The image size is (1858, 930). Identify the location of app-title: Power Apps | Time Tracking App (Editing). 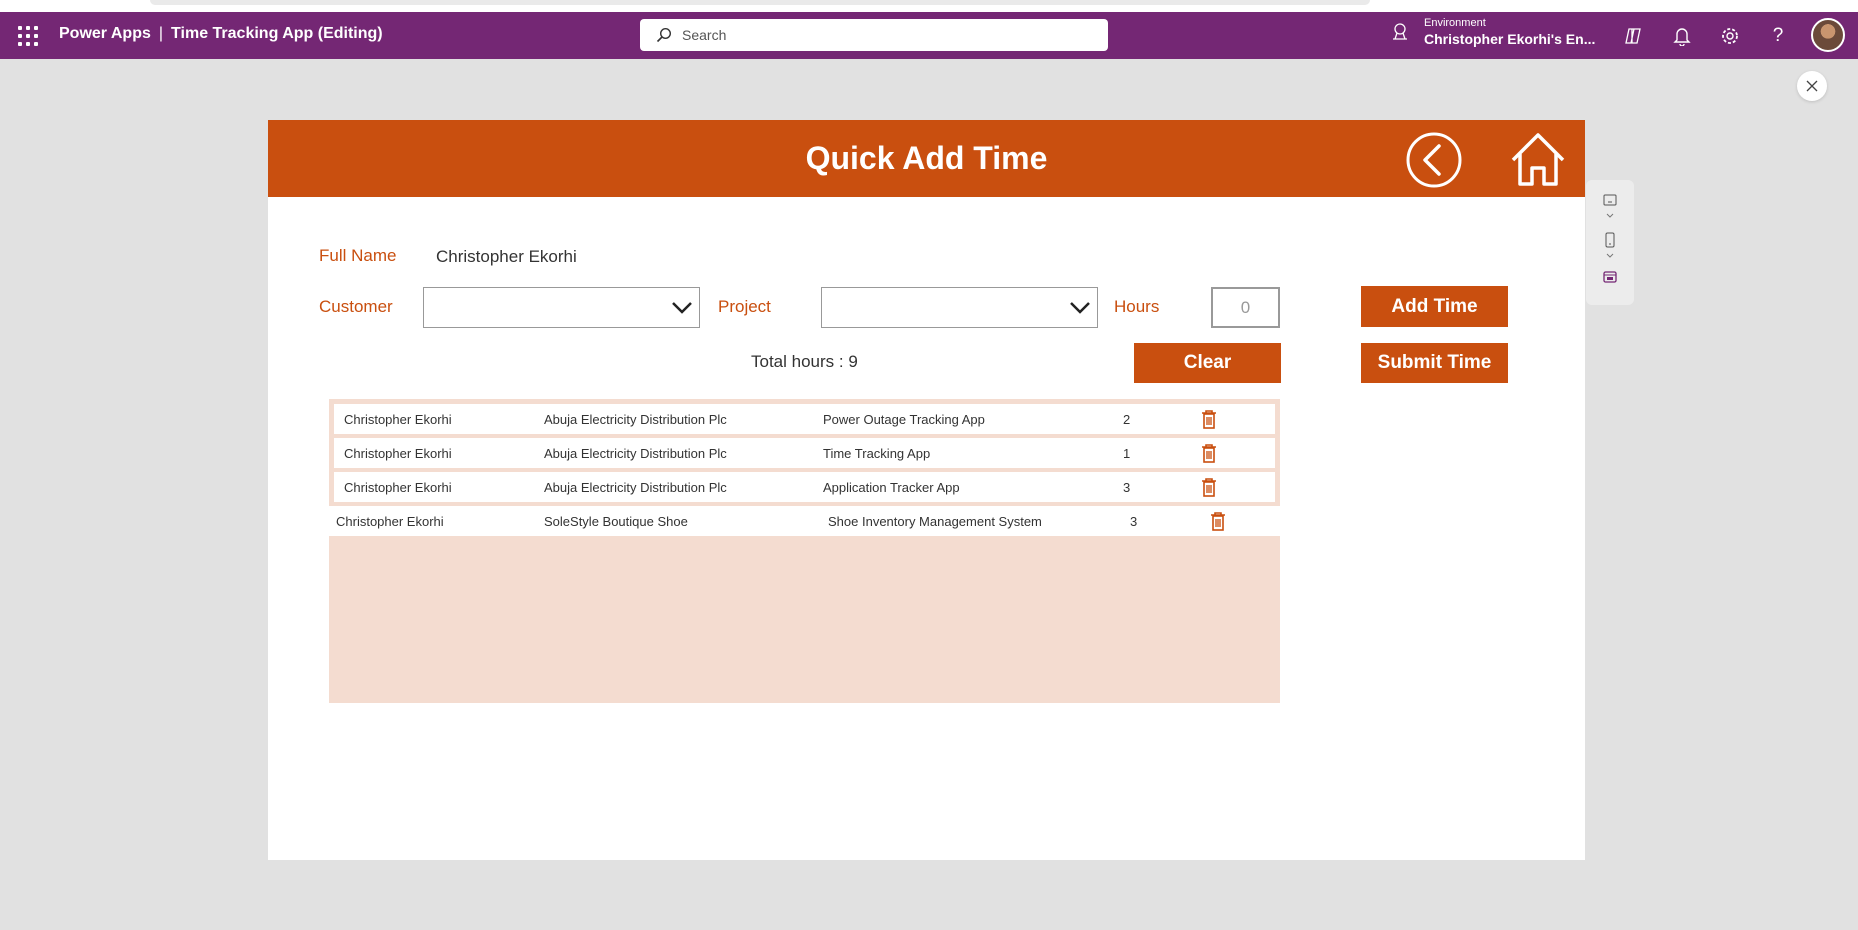
(221, 34).